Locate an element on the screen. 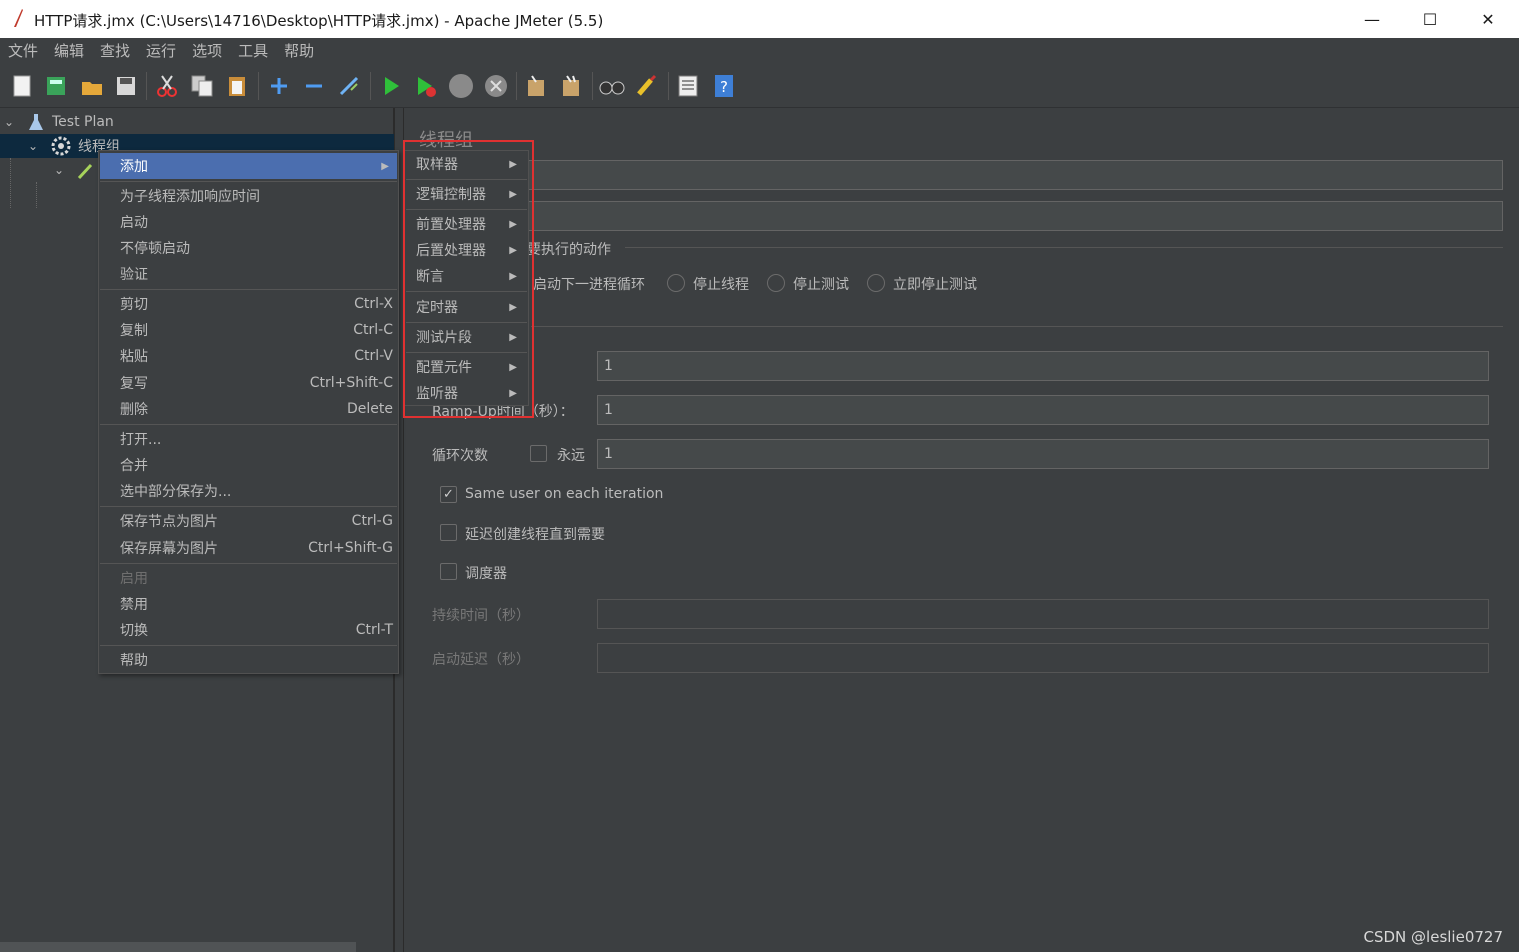 Image resolution: width=1519 pixels, height=952 pixels. tree-node-test-plan: ⌄ Test Plan is located at coordinates (59, 122).